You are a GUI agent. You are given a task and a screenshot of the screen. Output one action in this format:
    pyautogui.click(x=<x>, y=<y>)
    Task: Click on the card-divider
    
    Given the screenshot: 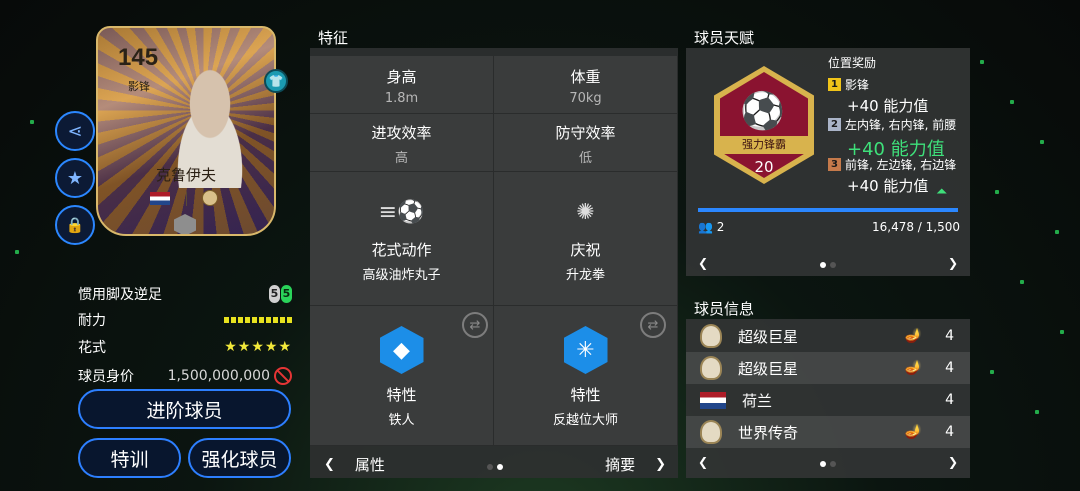 What is the action you would take?
    pyautogui.click(x=186, y=199)
    